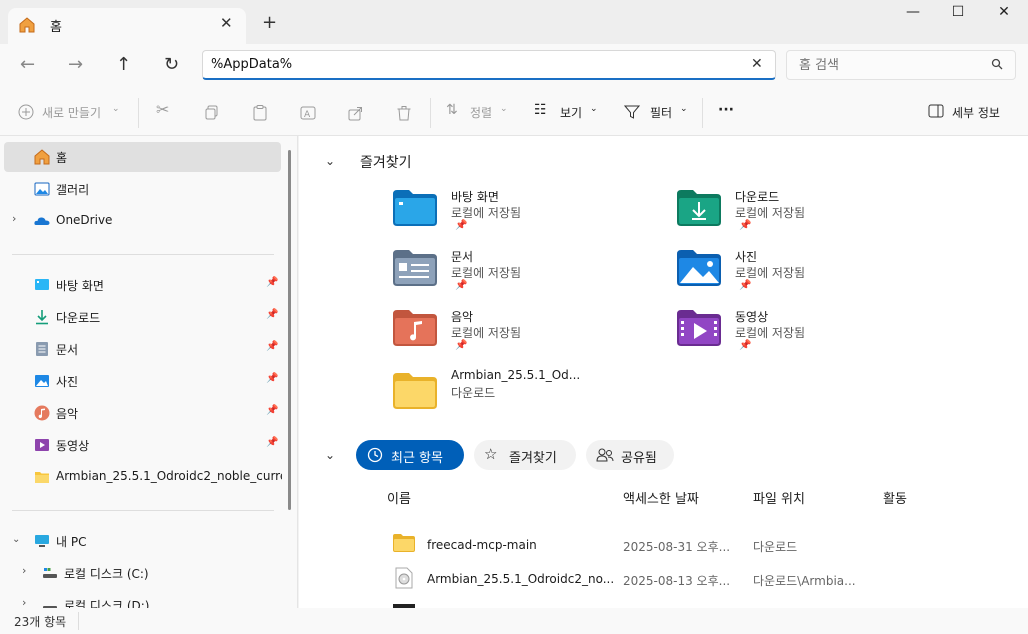 The height and width of the screenshot is (634, 1028). Describe the element at coordinates (913, 16) in the screenshot. I see `minimize-button: —` at that location.